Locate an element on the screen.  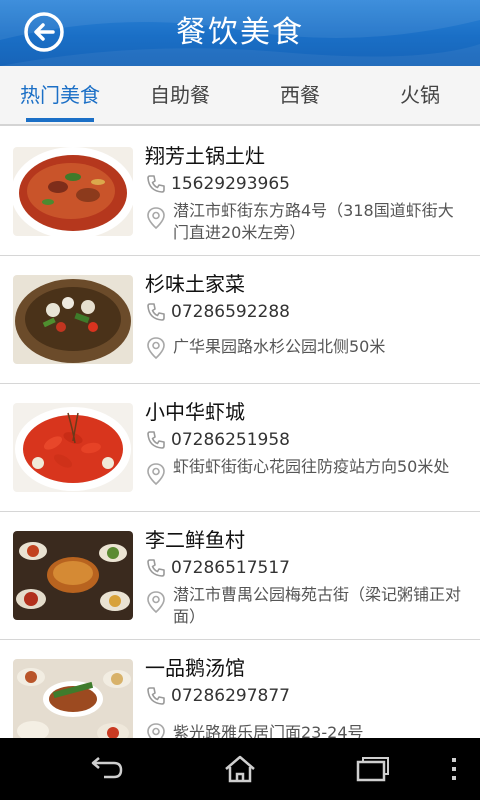
page-title: 餐饮美食 is located at coordinates (240, 32).